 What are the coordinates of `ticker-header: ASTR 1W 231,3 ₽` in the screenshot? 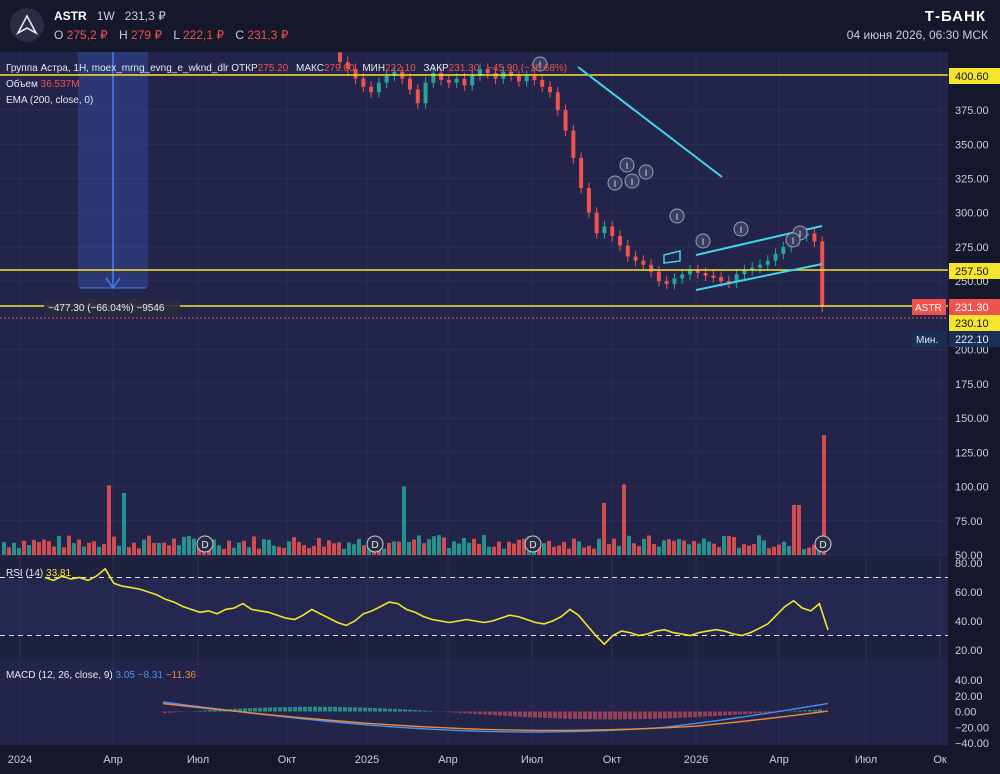 It's located at (110, 16).